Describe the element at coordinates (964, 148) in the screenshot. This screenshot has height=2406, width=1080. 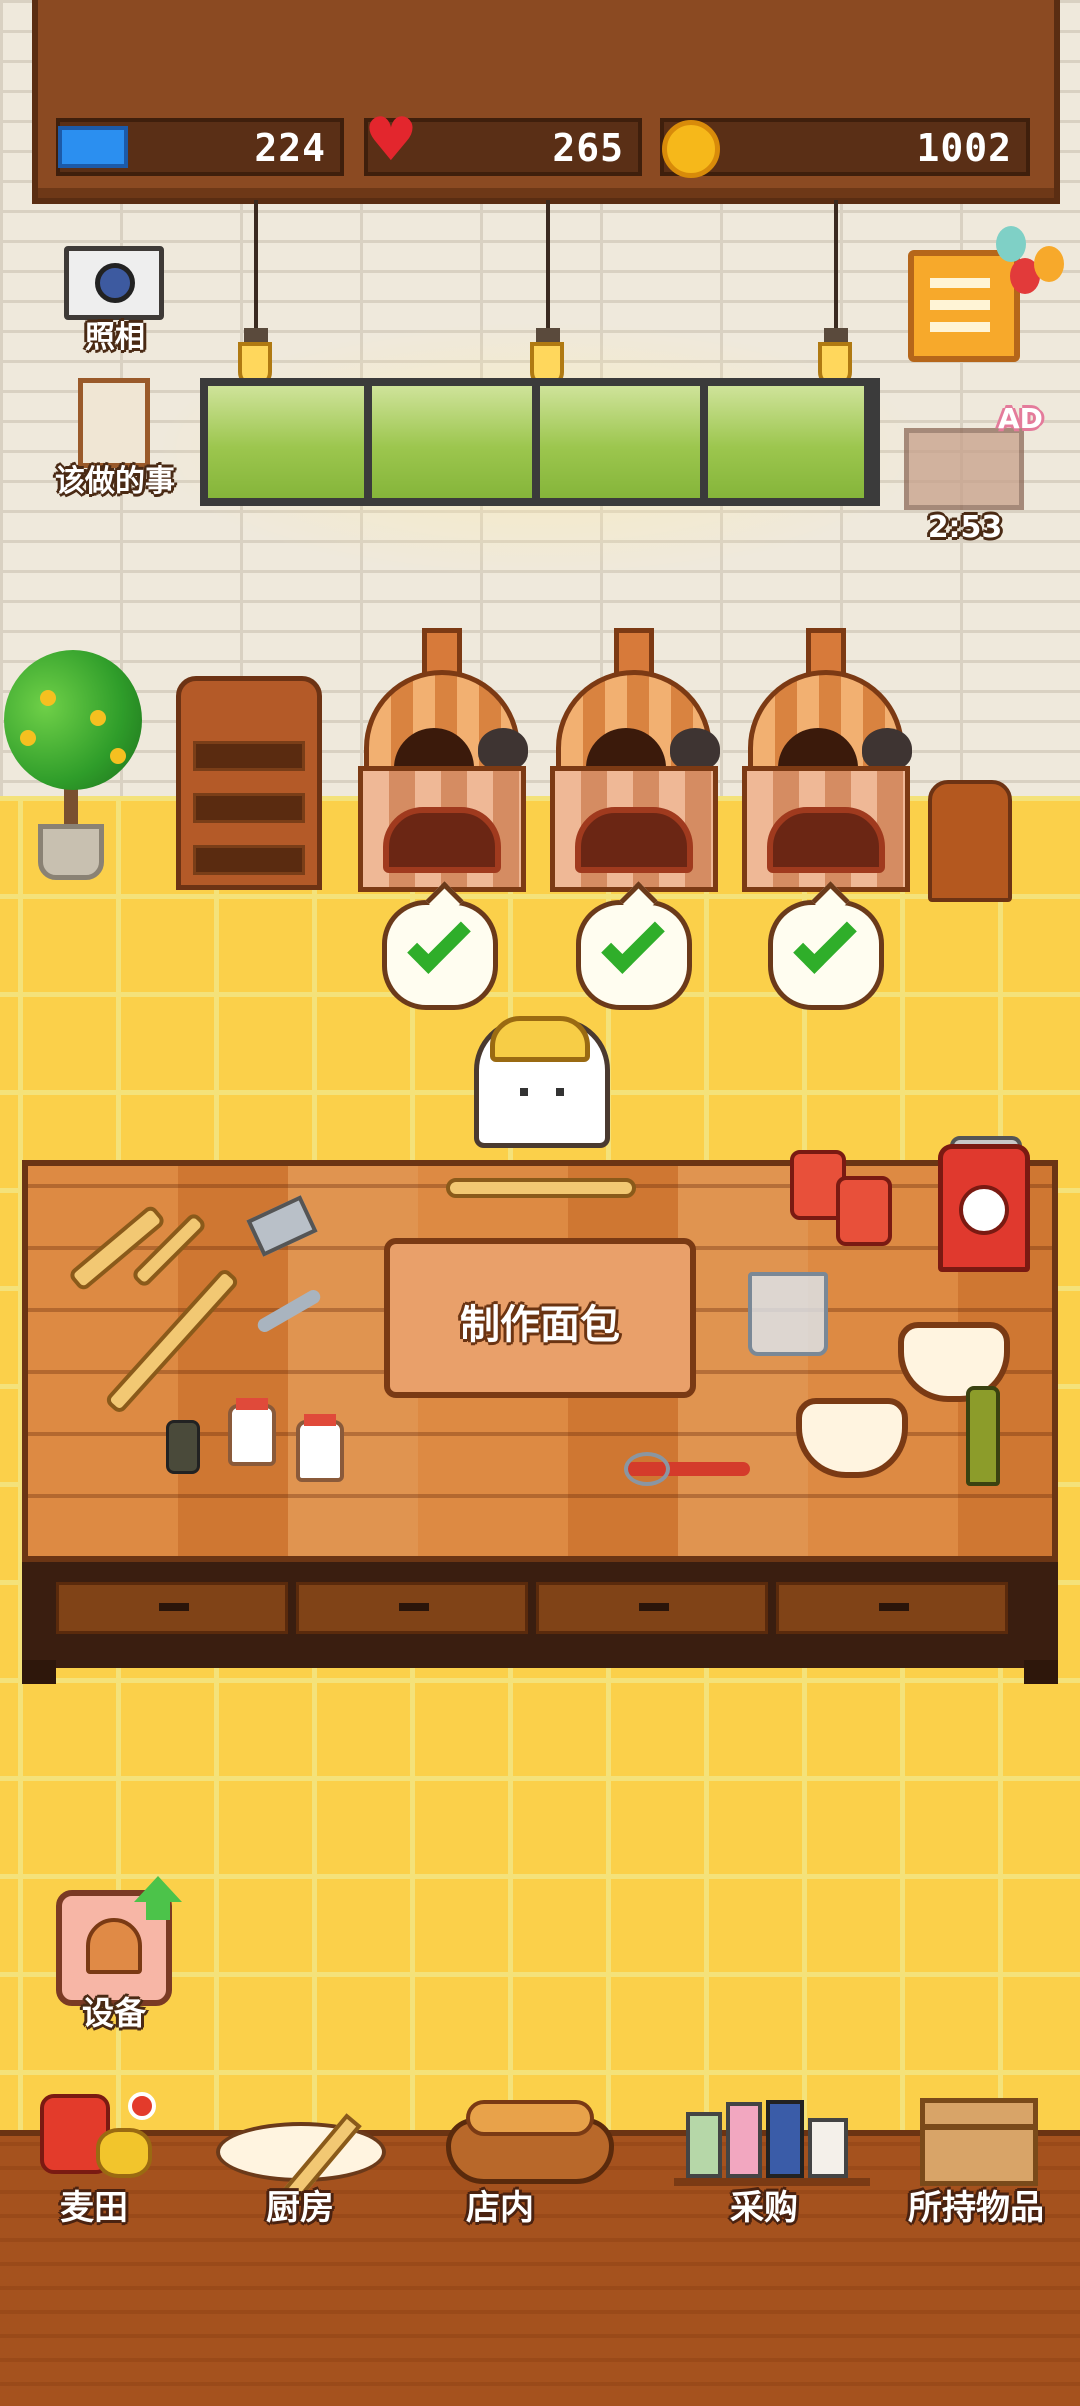
I see `coin-value: 1002` at that location.